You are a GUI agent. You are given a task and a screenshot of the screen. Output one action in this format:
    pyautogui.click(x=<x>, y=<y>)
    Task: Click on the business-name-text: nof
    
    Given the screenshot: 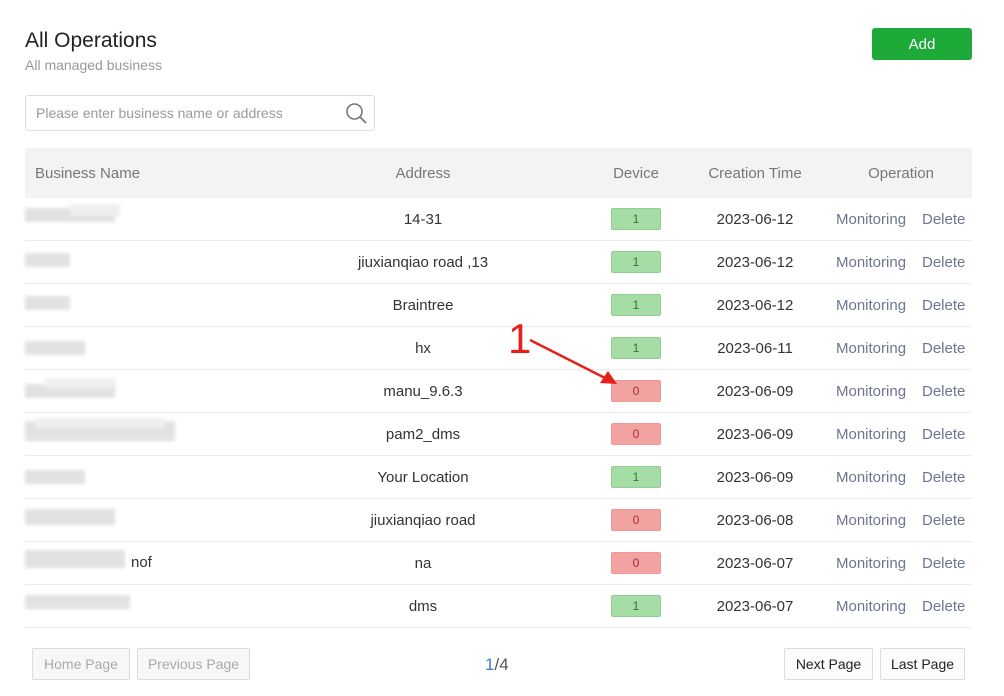 What is the action you would take?
    pyautogui.click(x=141, y=562)
    